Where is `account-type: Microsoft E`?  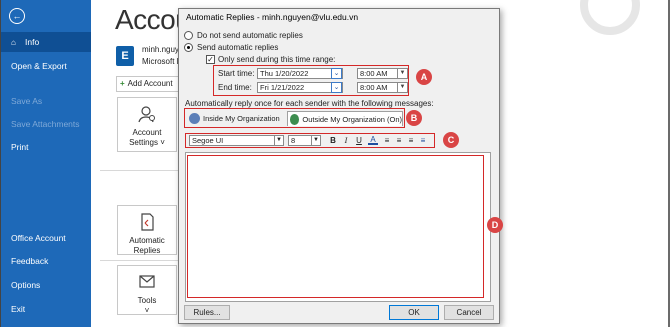 account-type: Microsoft E is located at coordinates (162, 61).